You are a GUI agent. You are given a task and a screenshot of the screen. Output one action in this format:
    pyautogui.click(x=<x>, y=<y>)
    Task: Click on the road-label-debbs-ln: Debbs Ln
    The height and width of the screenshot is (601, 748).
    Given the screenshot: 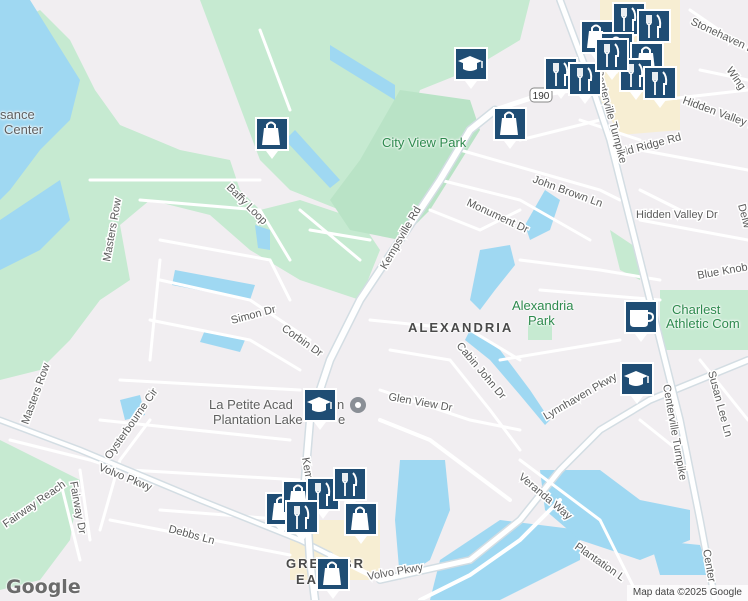 What is the action you would take?
    pyautogui.click(x=191, y=535)
    